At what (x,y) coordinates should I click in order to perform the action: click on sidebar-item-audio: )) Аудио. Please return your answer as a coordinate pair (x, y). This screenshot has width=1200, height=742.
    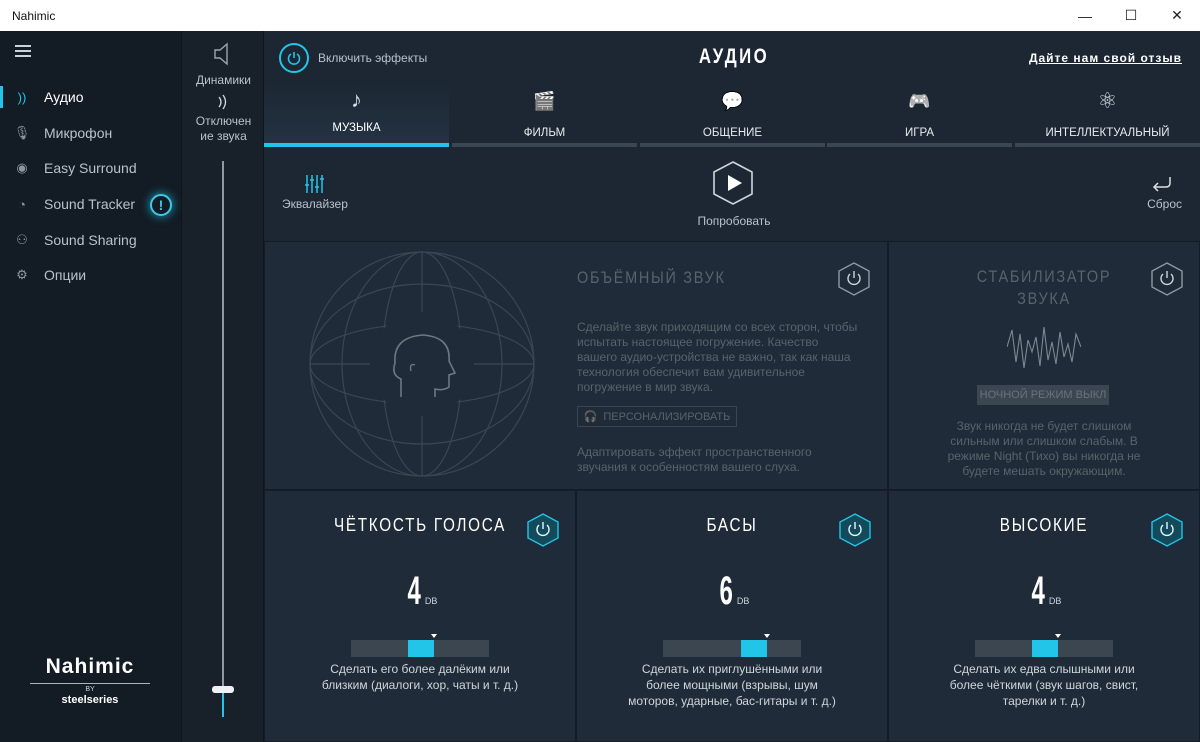
    Looking at the image, I should click on (90, 97).